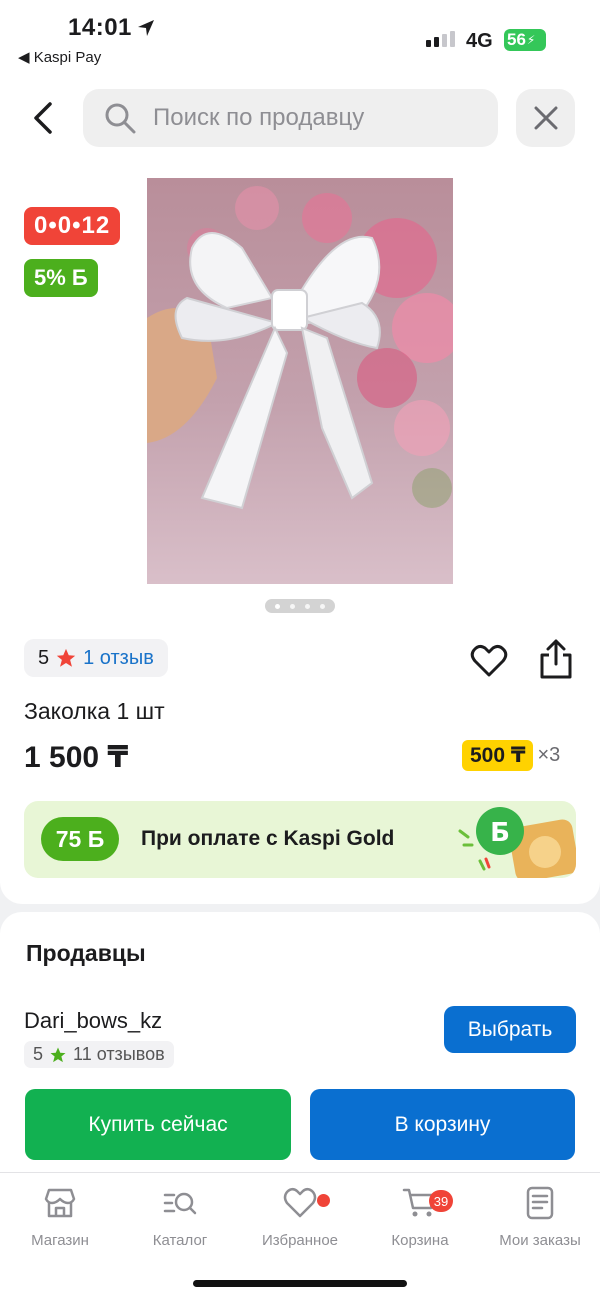 This screenshot has height=1300, width=600. Describe the element at coordinates (556, 659) in the screenshot. I see `share-icon` at that location.